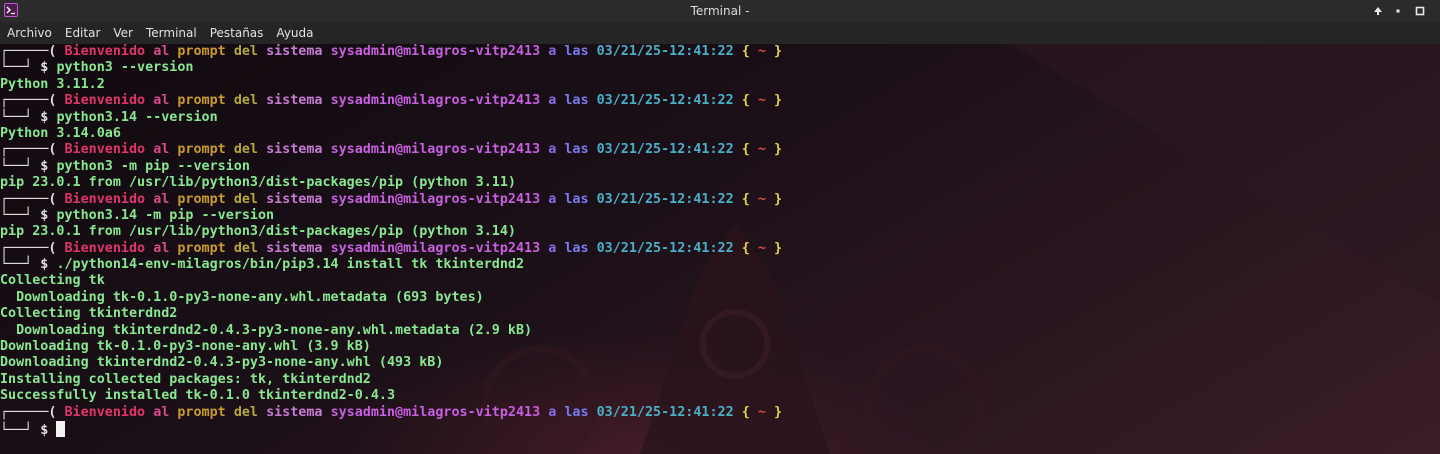  Describe the element at coordinates (60, 133) in the screenshot. I see `output-line: Python 3.14.0a6` at that location.